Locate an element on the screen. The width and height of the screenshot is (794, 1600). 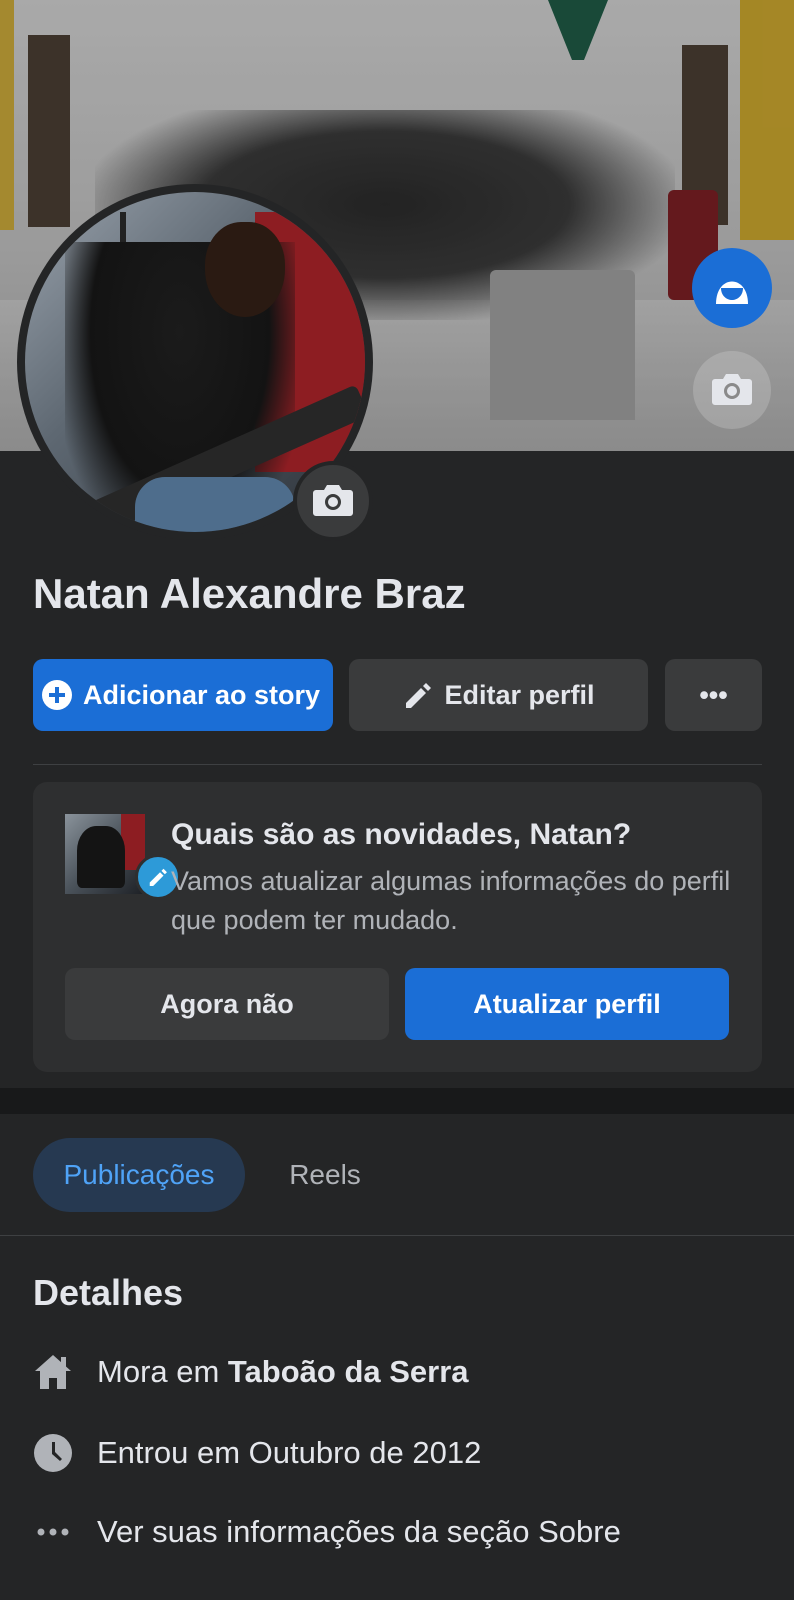
profile-name: Natan Alexandre Braz is located at coordinates (249, 593).